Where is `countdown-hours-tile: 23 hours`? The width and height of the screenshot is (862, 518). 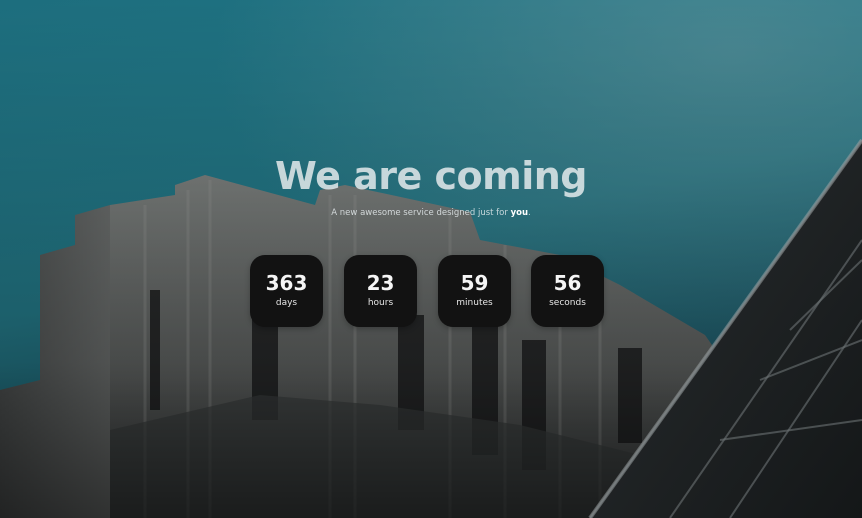
countdown-hours-tile: 23 hours is located at coordinates (380, 291).